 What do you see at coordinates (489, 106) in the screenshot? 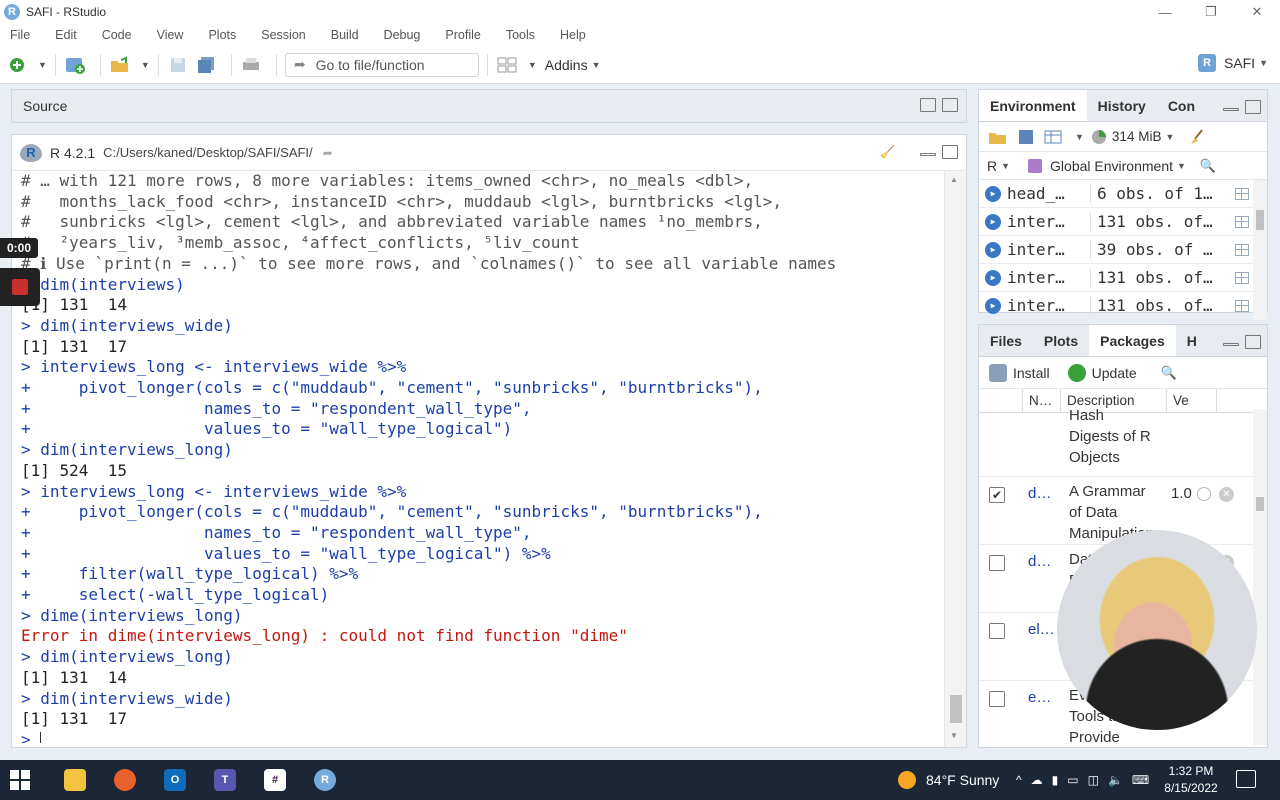
I see `source-pane: Source` at bounding box center [489, 106].